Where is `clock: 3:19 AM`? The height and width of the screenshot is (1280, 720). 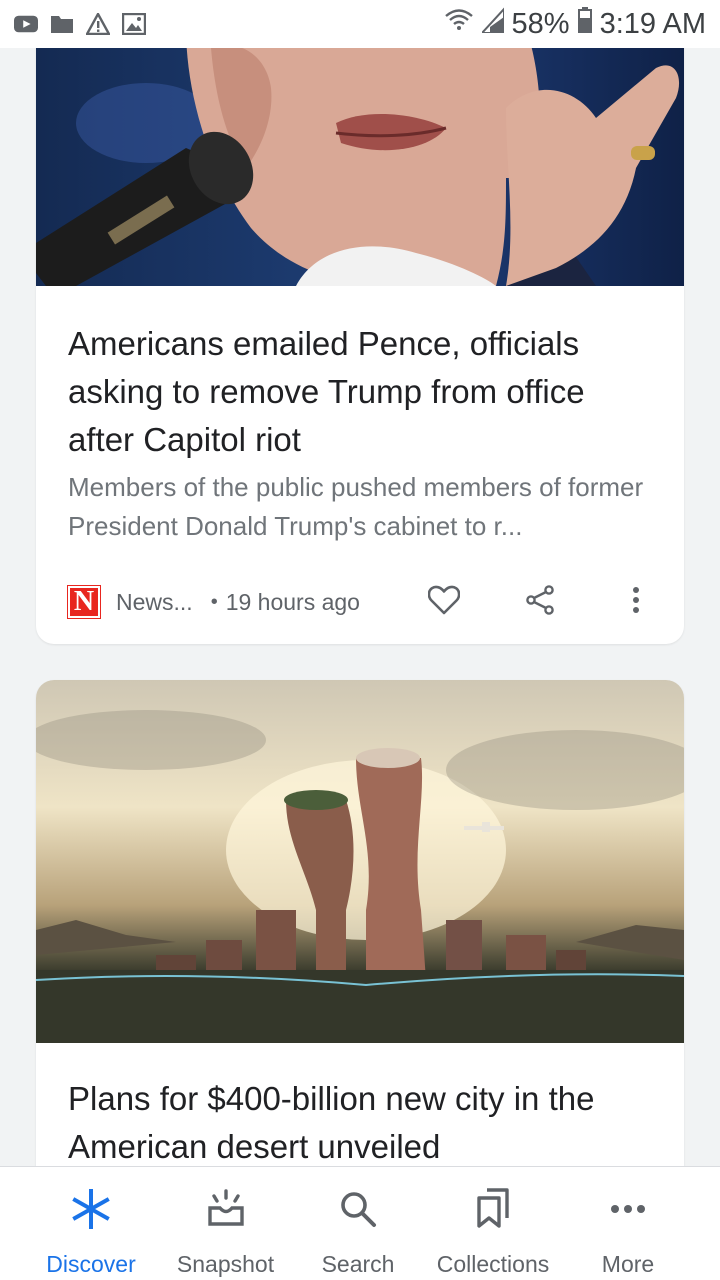 clock: 3:19 AM is located at coordinates (652, 23).